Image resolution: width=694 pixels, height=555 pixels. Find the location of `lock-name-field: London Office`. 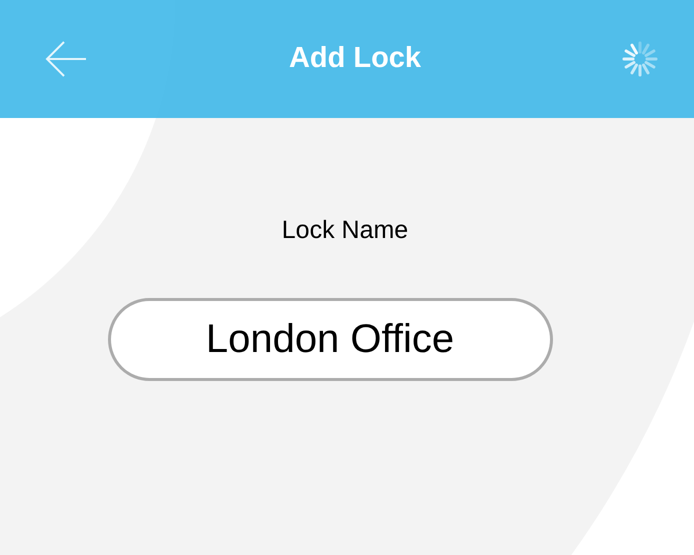

lock-name-field: London Office is located at coordinates (330, 339).